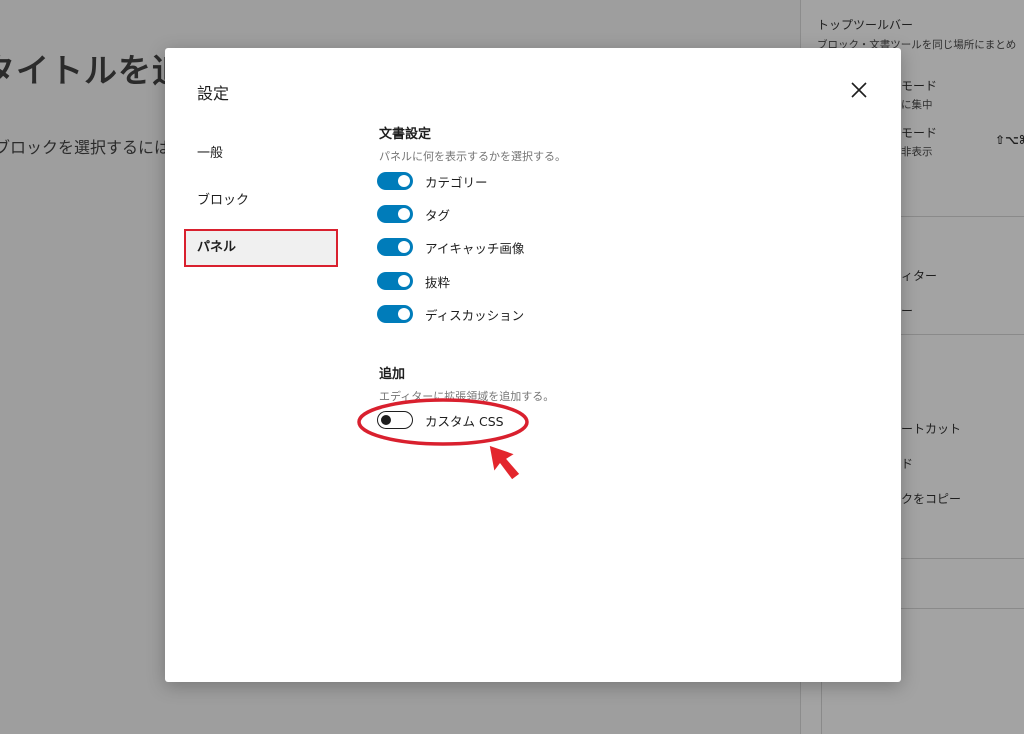 This screenshot has height=734, width=1024. I want to click on option-discussion: ディスカッション, so click(450, 314).